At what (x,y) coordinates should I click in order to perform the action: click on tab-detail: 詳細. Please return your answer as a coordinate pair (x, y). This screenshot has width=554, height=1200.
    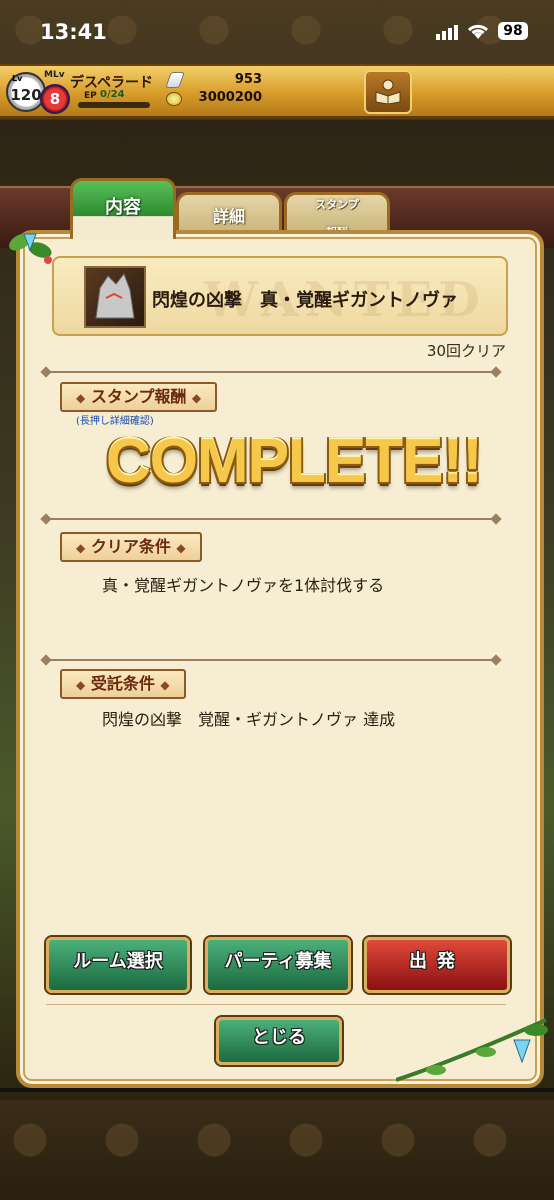
    Looking at the image, I should click on (229, 213).